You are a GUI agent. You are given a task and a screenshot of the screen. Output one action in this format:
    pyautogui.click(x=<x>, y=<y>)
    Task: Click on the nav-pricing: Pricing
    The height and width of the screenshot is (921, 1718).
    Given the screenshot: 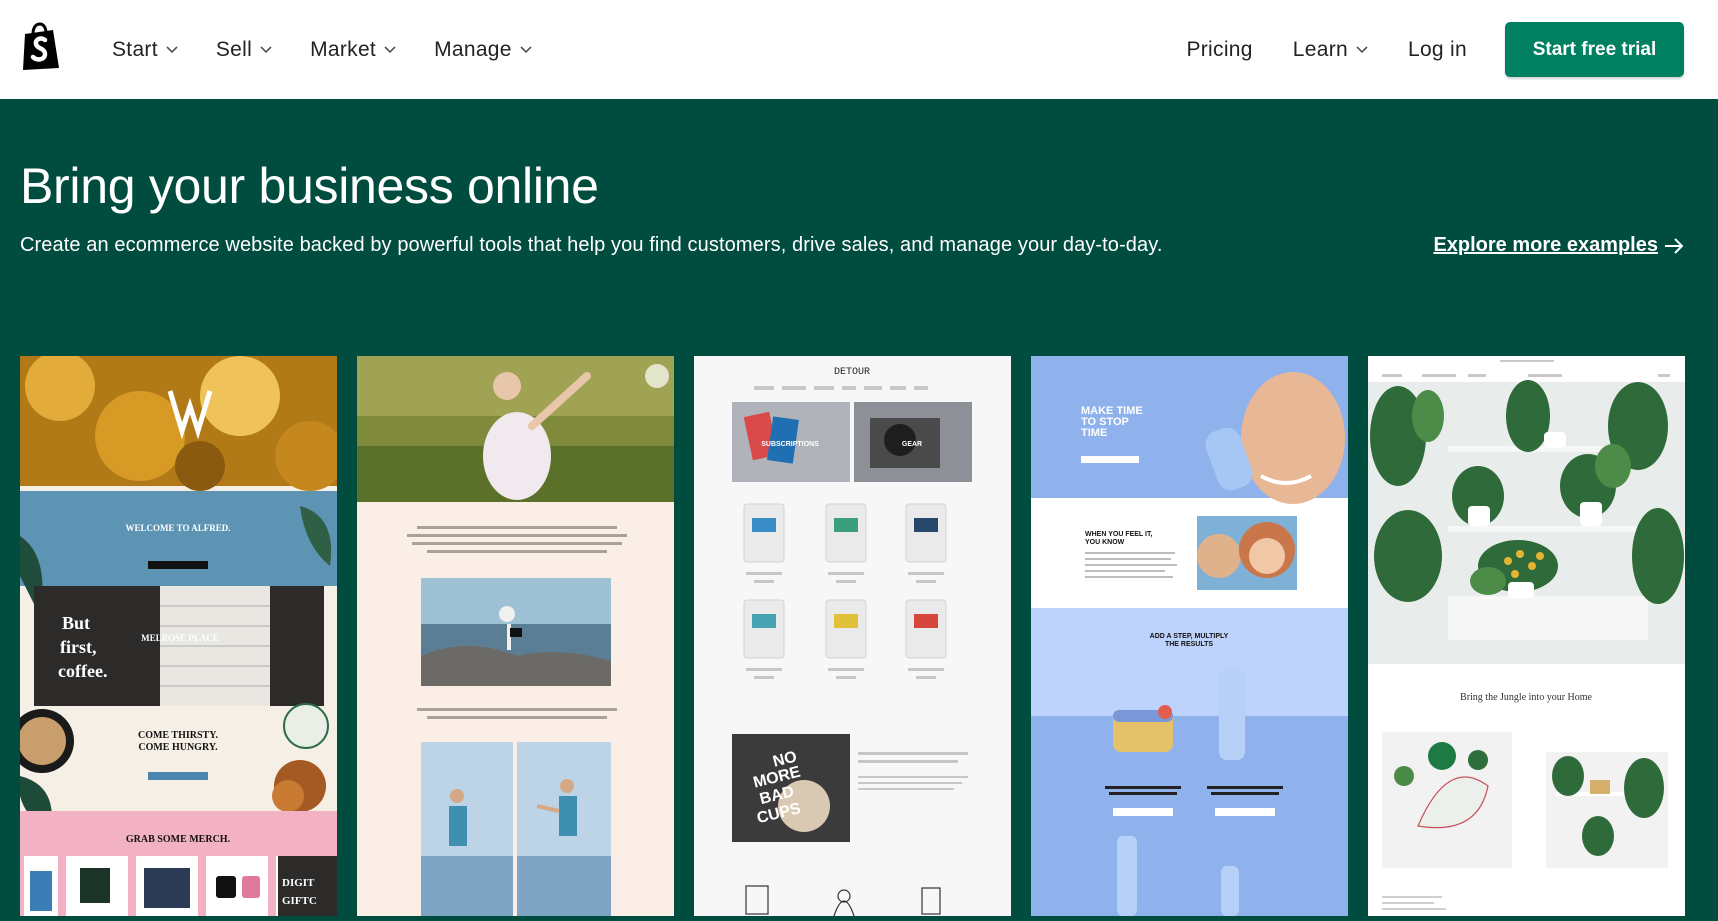 What is the action you would take?
    pyautogui.click(x=1219, y=50)
    